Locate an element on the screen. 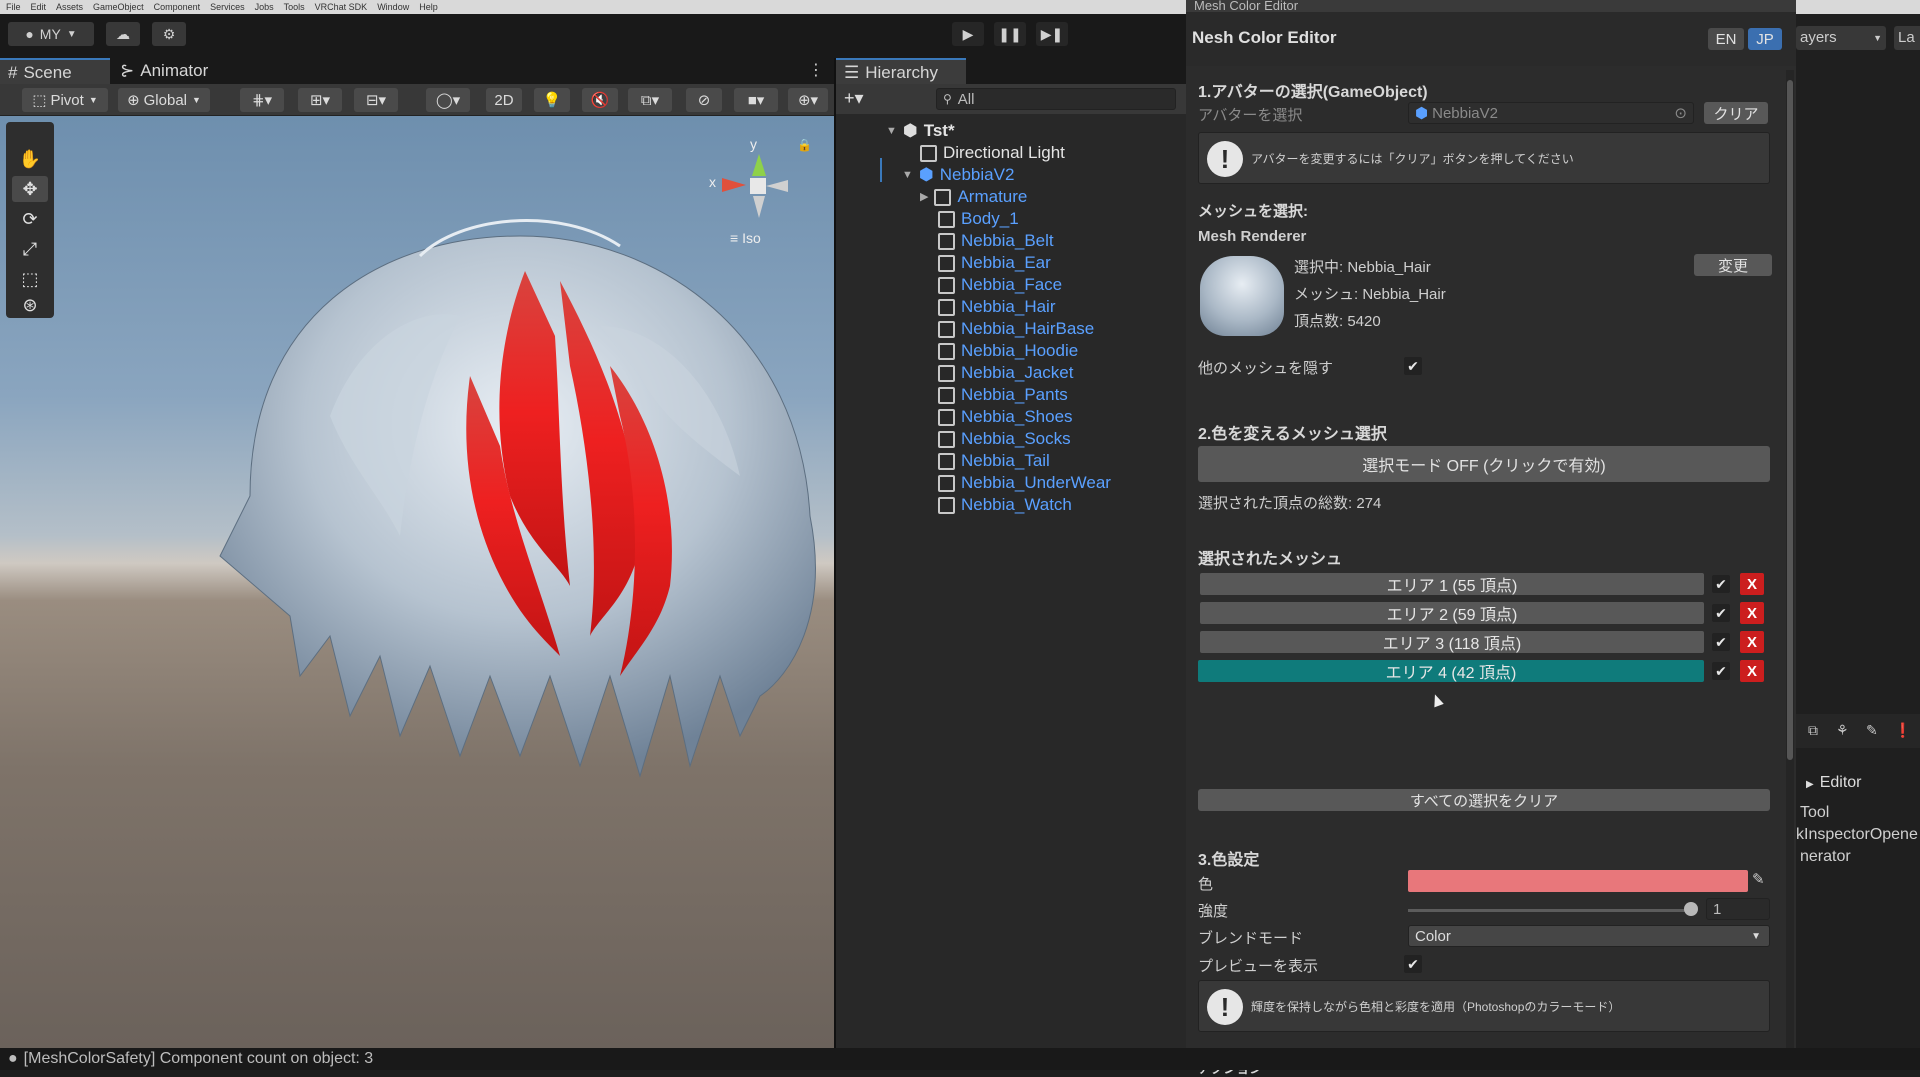  editor-scrollbar is located at coordinates (1790, 560).